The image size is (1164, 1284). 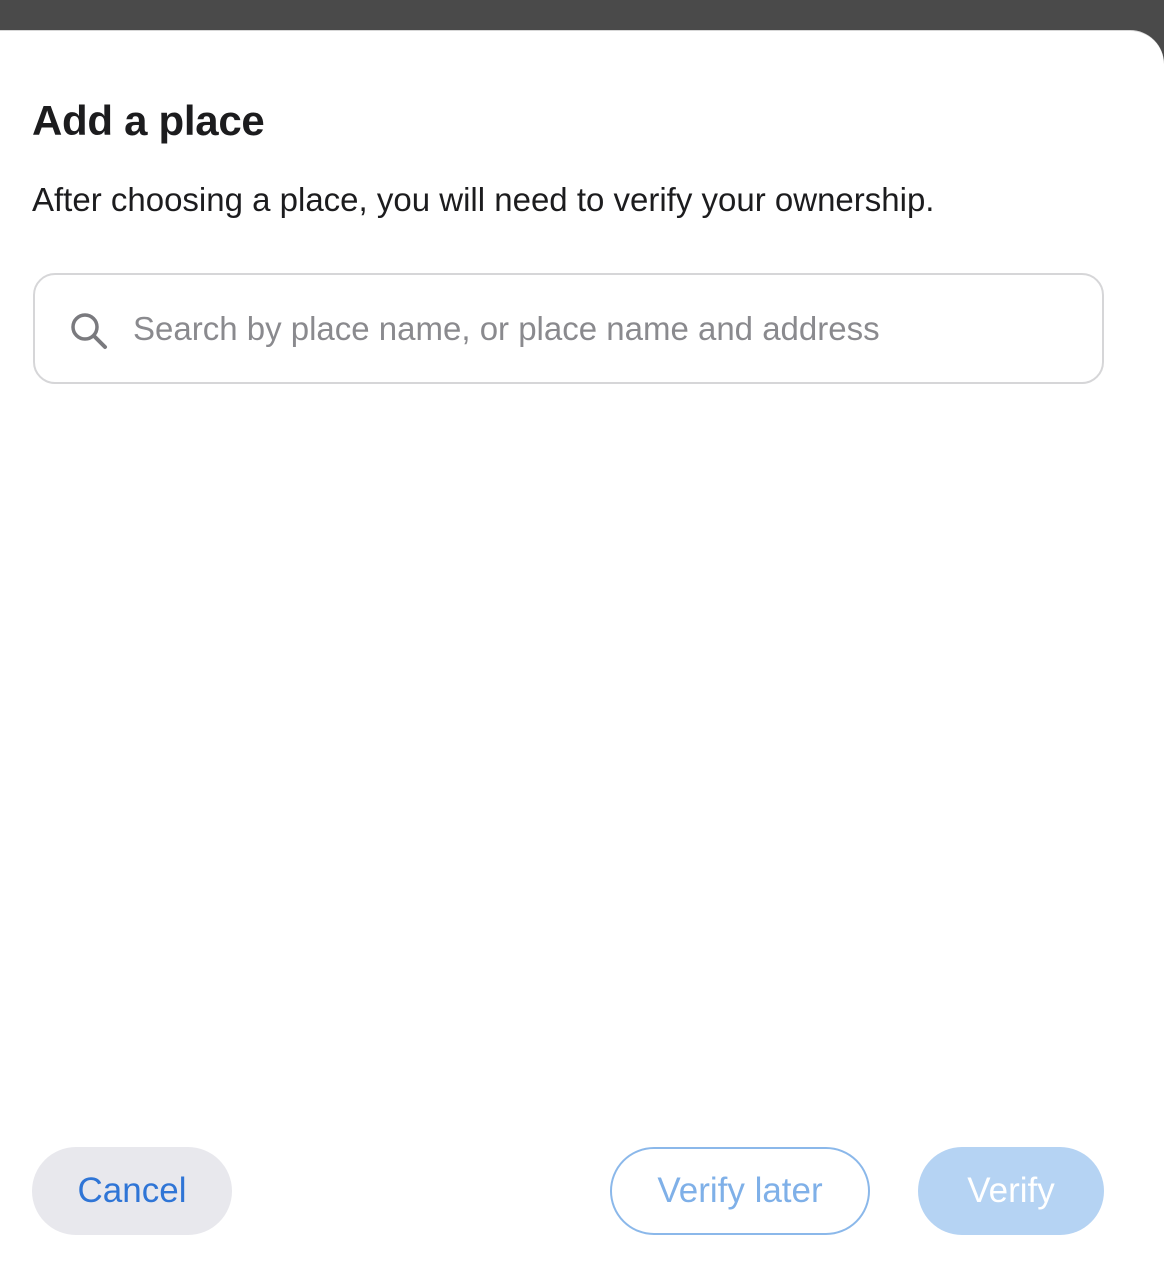 I want to click on cancel-button: Cancel, so click(x=132, y=1191).